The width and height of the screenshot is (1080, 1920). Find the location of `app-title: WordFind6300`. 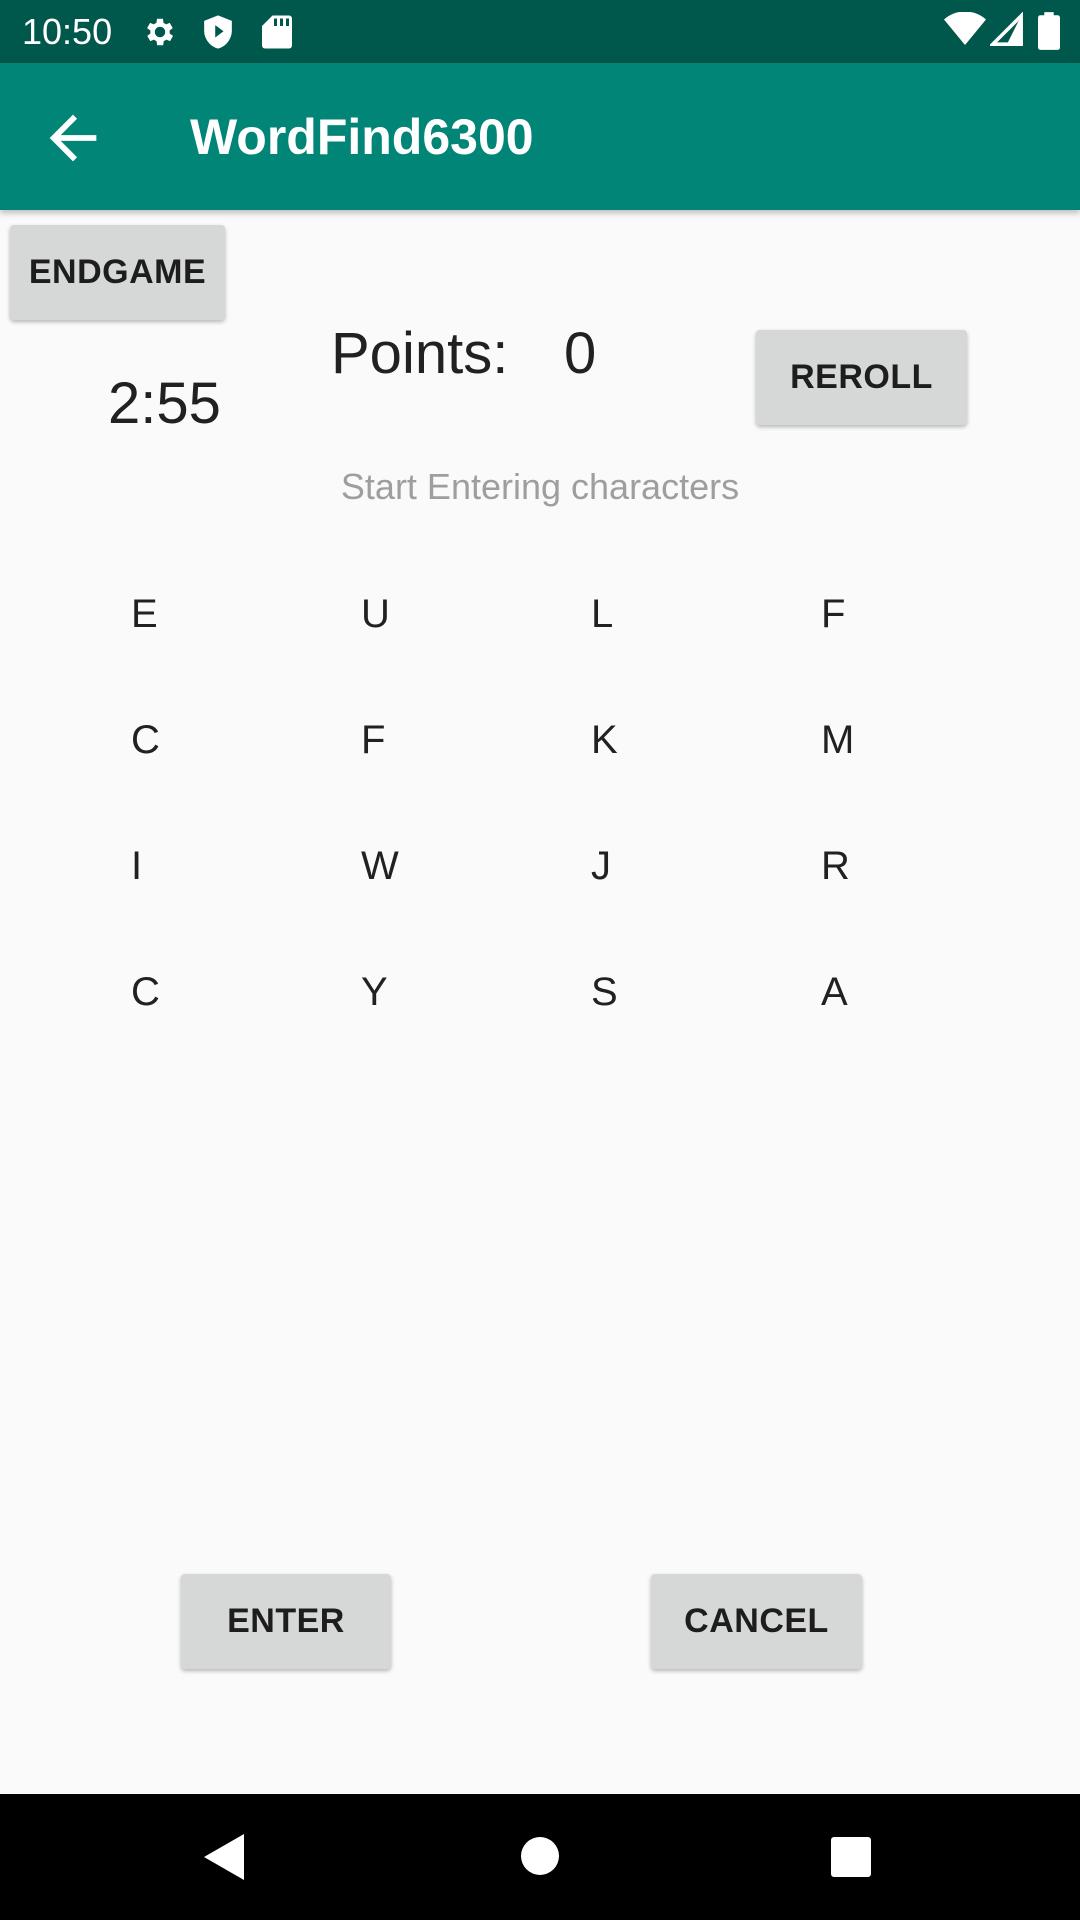

app-title: WordFind6300 is located at coordinates (362, 137).